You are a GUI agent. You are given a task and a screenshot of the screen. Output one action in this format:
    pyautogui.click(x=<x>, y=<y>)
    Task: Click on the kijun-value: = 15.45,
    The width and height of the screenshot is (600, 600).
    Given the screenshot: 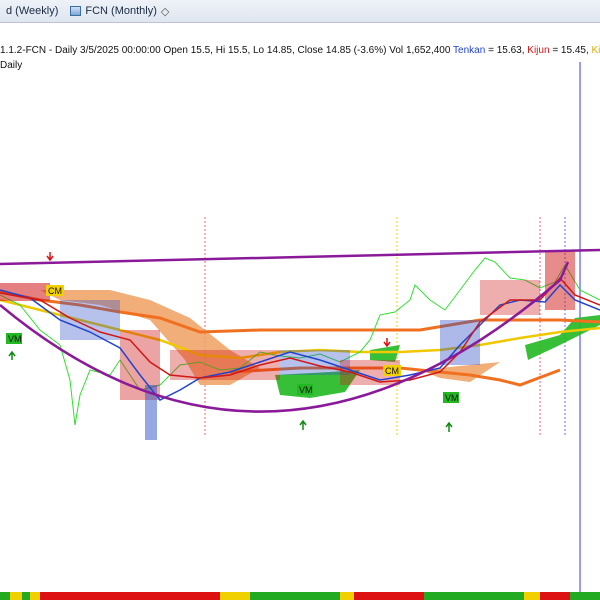 What is the action you would take?
    pyautogui.click(x=570, y=50)
    